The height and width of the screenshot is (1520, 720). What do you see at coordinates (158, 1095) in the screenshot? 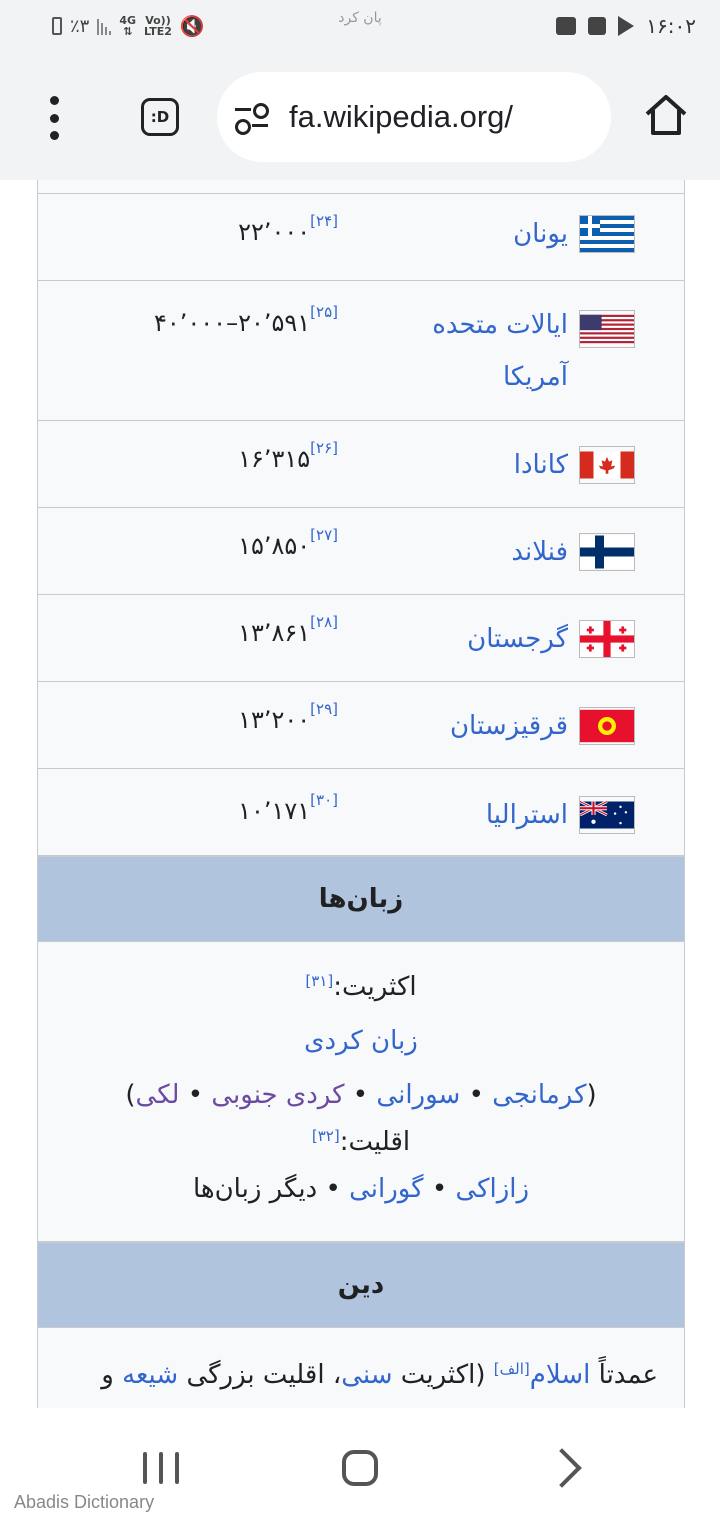
I see `dialect-link: لکی` at bounding box center [158, 1095].